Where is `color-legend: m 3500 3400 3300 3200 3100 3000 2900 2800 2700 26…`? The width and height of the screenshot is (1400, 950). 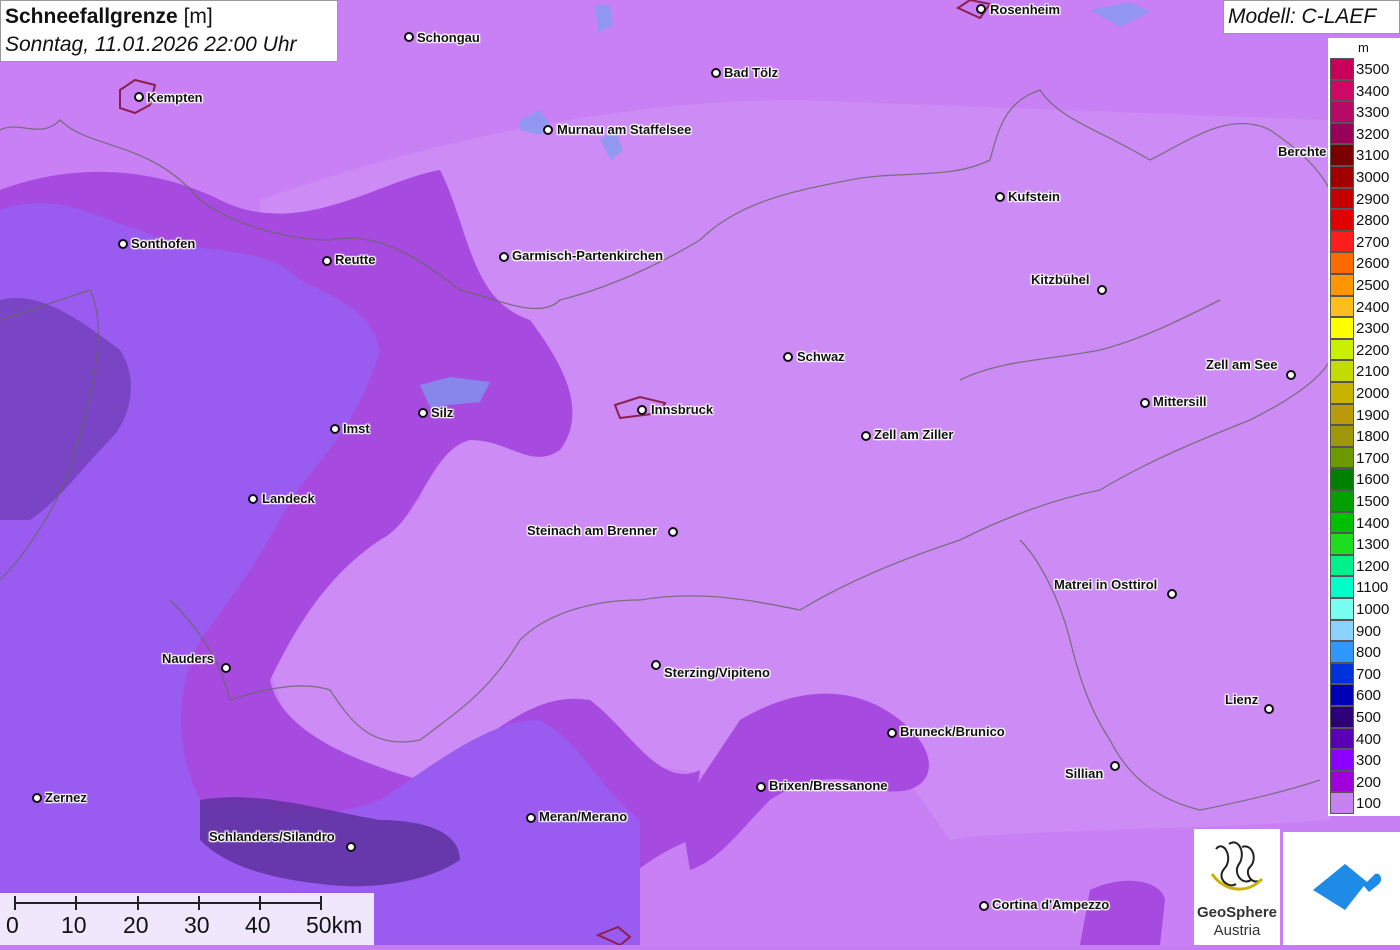
color-legend: m 3500 3400 3300 3200 3100 3000 2900 2800 2700 26… is located at coordinates (1364, 427).